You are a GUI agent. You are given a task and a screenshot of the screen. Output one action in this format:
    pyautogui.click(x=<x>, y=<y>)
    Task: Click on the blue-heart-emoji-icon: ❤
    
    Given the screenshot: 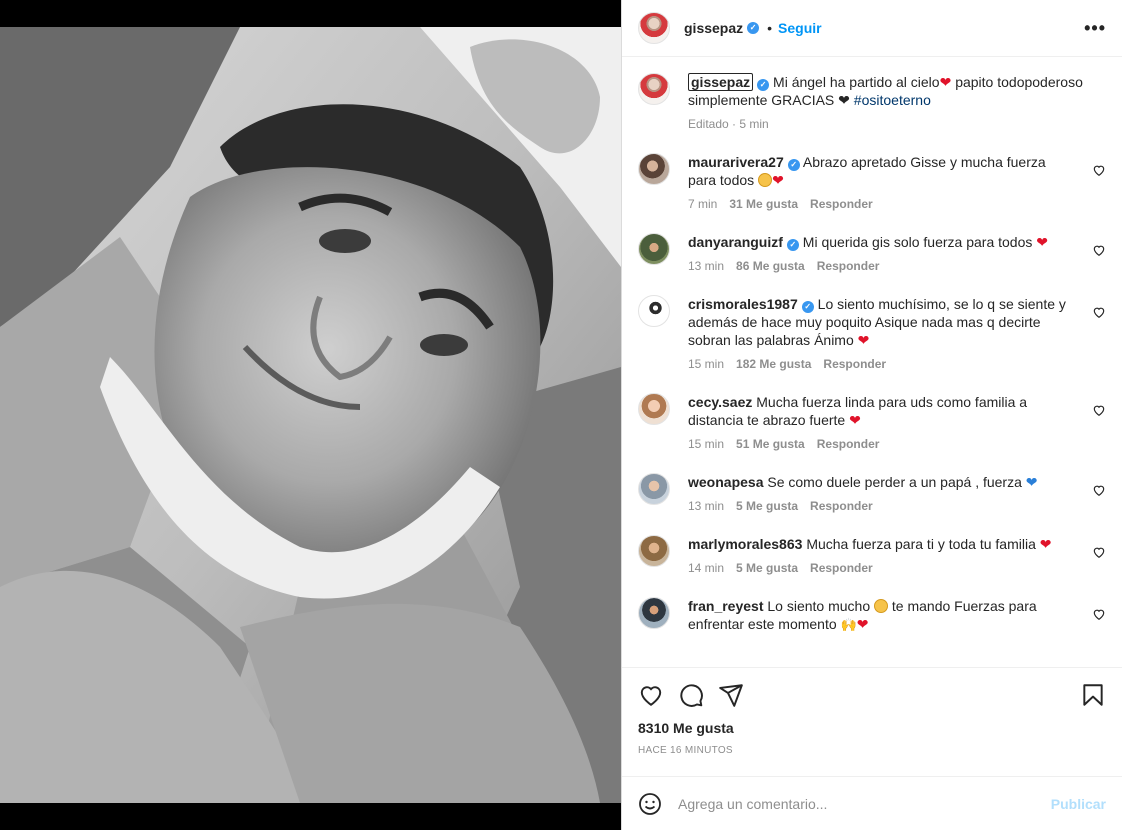 What is the action you would take?
    pyautogui.click(x=1031, y=482)
    